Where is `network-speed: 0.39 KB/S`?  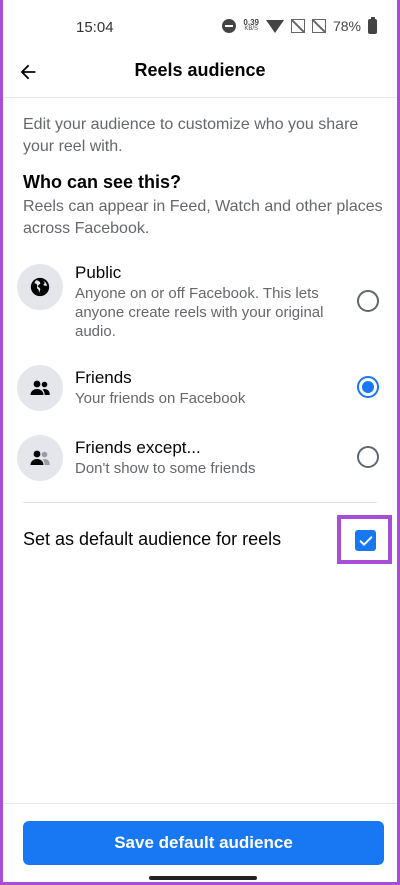 network-speed: 0.39 KB/S is located at coordinates (251, 26).